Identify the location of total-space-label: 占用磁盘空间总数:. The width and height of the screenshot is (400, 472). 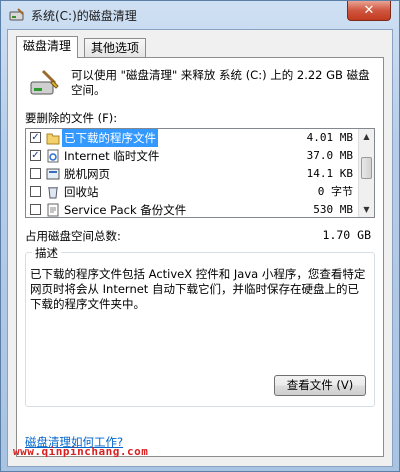
(73, 236).